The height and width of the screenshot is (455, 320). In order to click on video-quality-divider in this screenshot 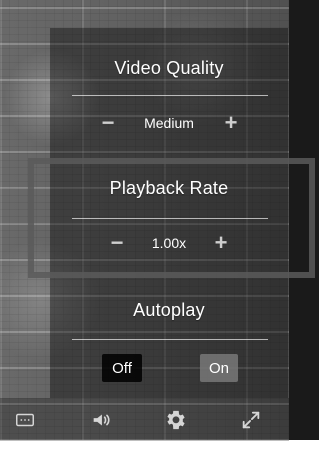, I will do `click(170, 95)`.